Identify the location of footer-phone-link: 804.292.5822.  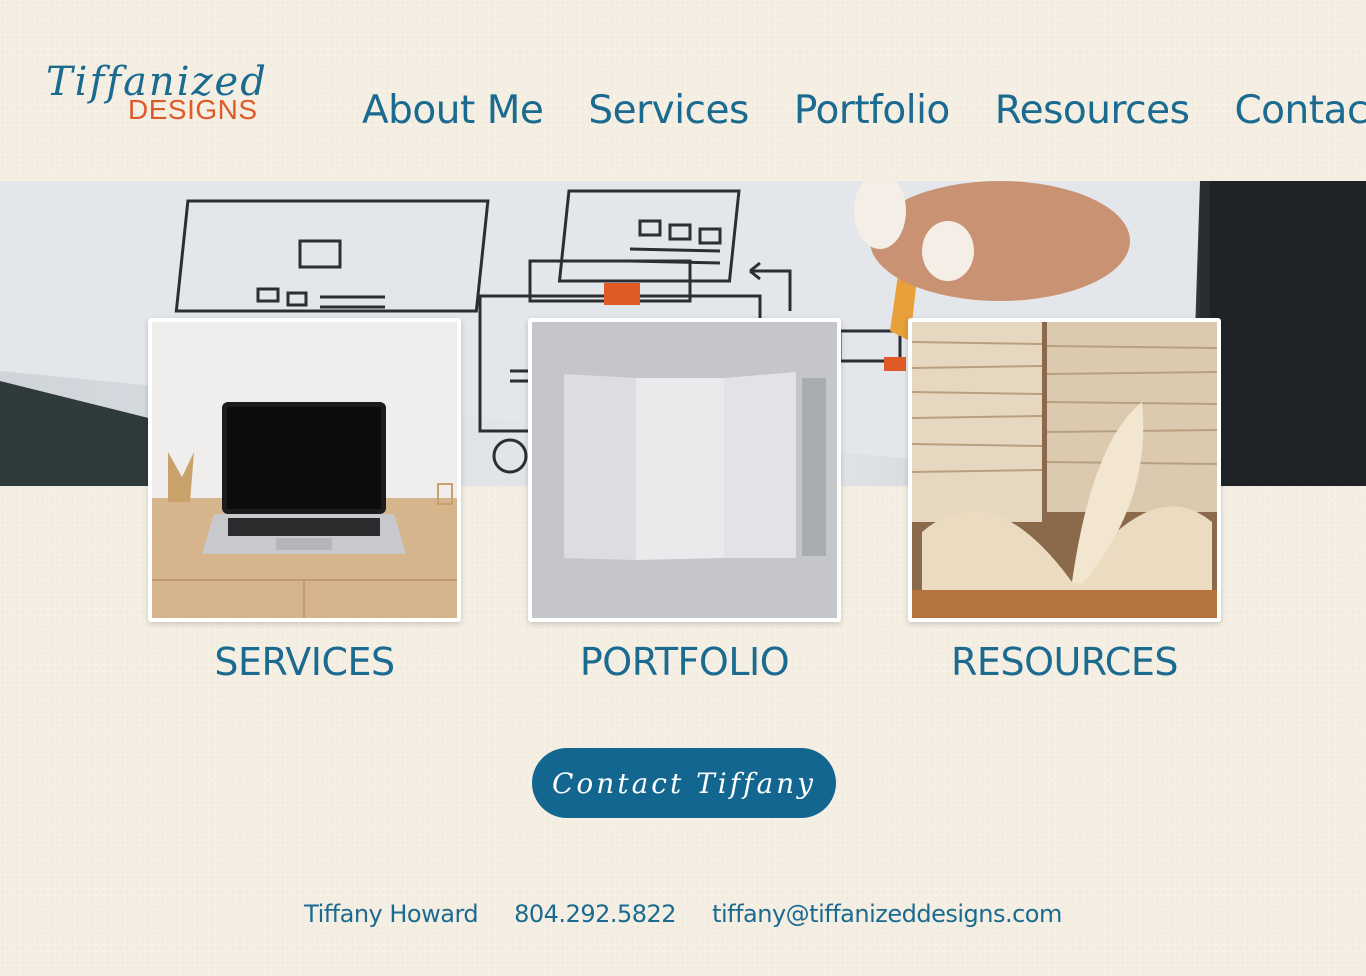
(595, 914).